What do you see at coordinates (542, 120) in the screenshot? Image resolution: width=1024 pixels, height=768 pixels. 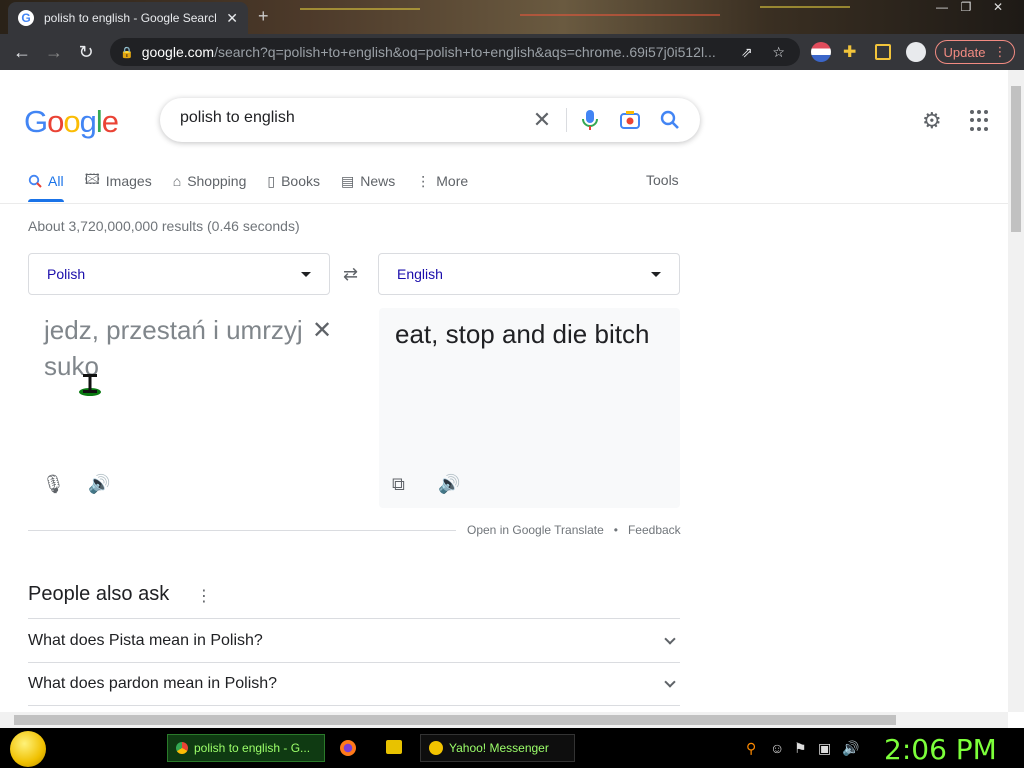 I see `clear-search-icon: ✕` at bounding box center [542, 120].